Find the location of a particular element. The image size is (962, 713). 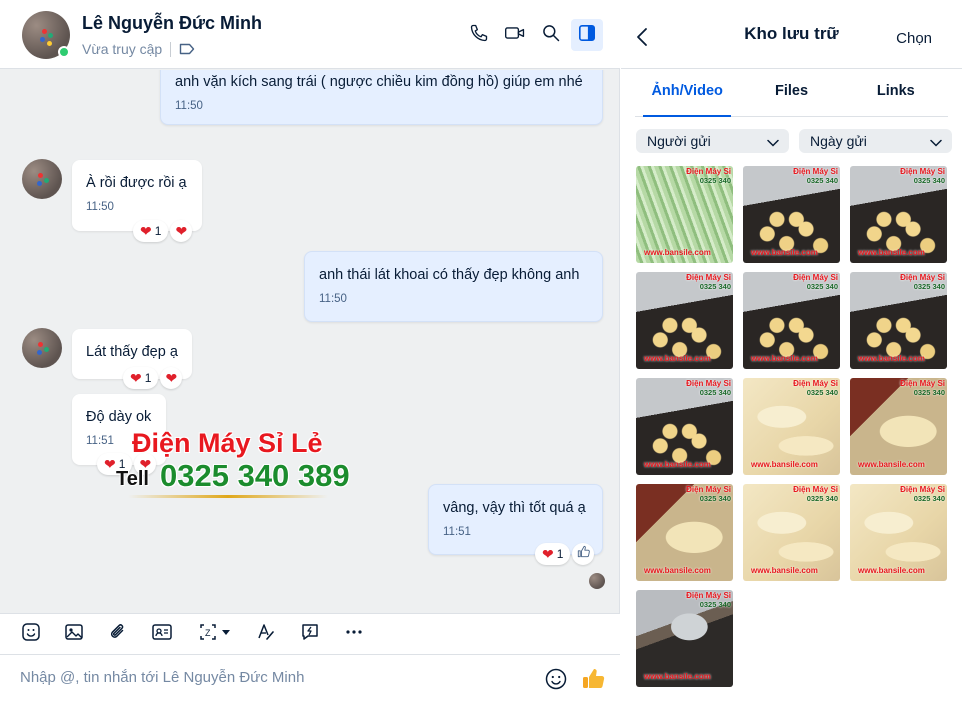

date-filter-dropdown: Ngày gửi is located at coordinates (875, 141).